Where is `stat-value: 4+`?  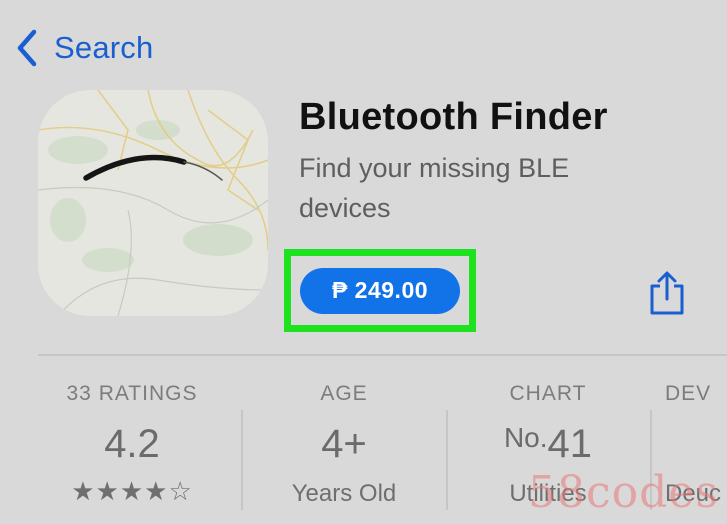 stat-value: 4+ is located at coordinates (344, 444).